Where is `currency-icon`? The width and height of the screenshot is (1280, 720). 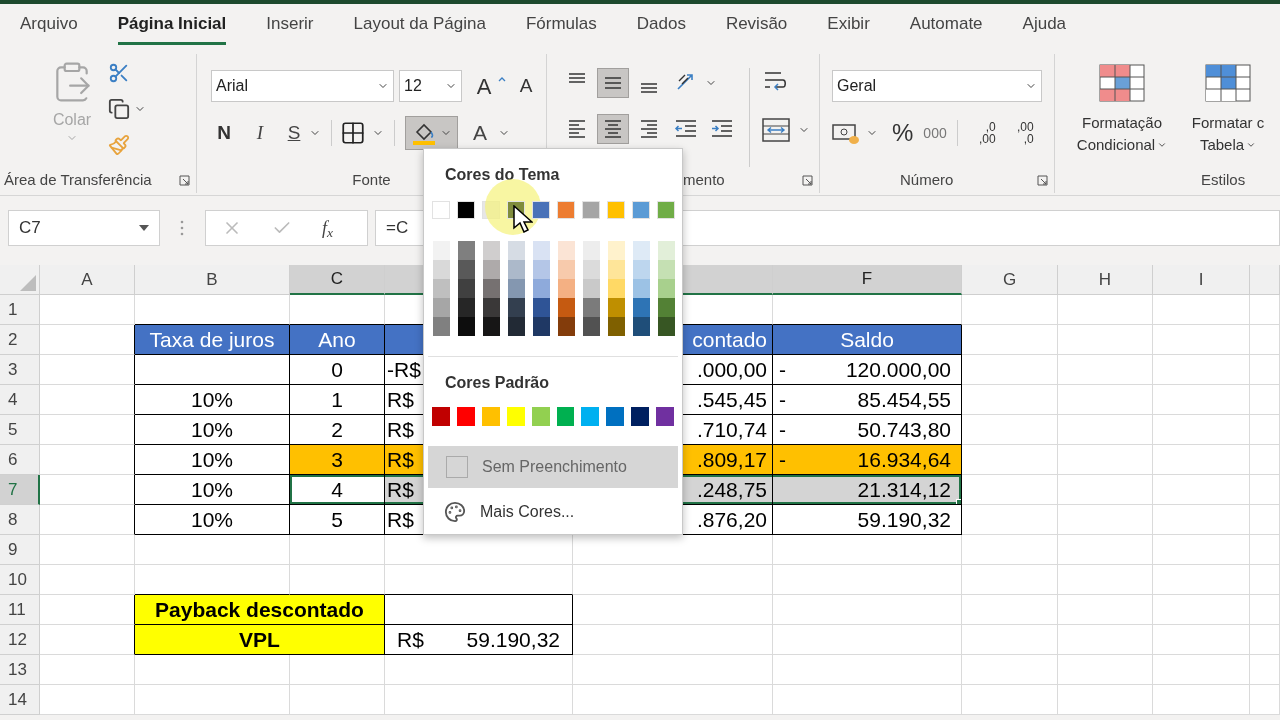
currency-icon is located at coordinates (846, 133).